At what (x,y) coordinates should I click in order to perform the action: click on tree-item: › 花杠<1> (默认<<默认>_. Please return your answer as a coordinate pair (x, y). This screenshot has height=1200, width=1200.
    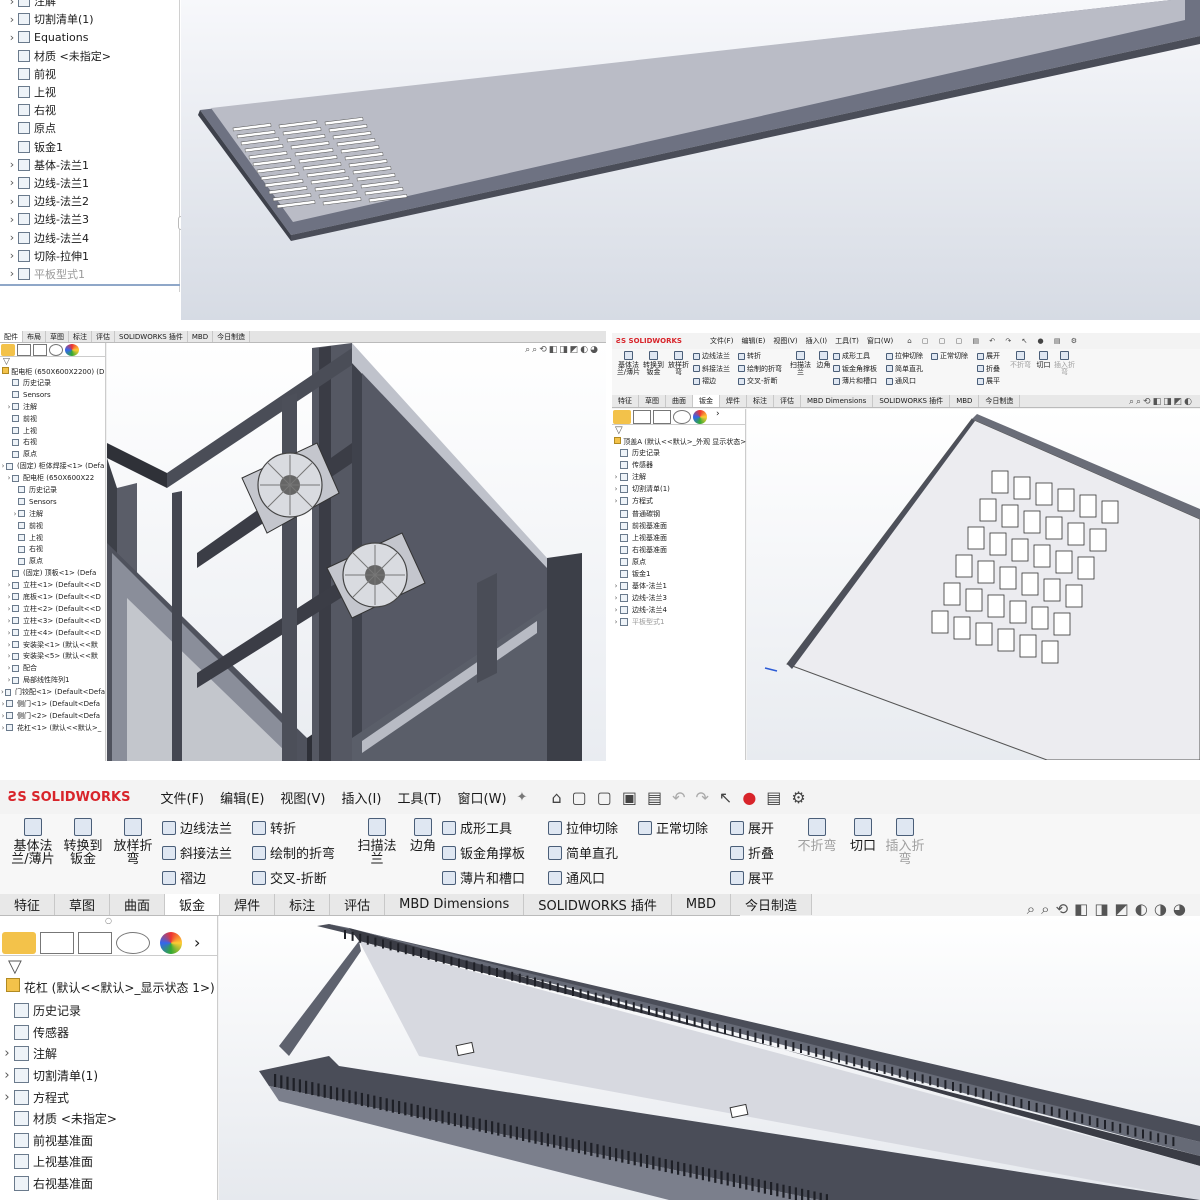
    Looking at the image, I should click on (52, 728).